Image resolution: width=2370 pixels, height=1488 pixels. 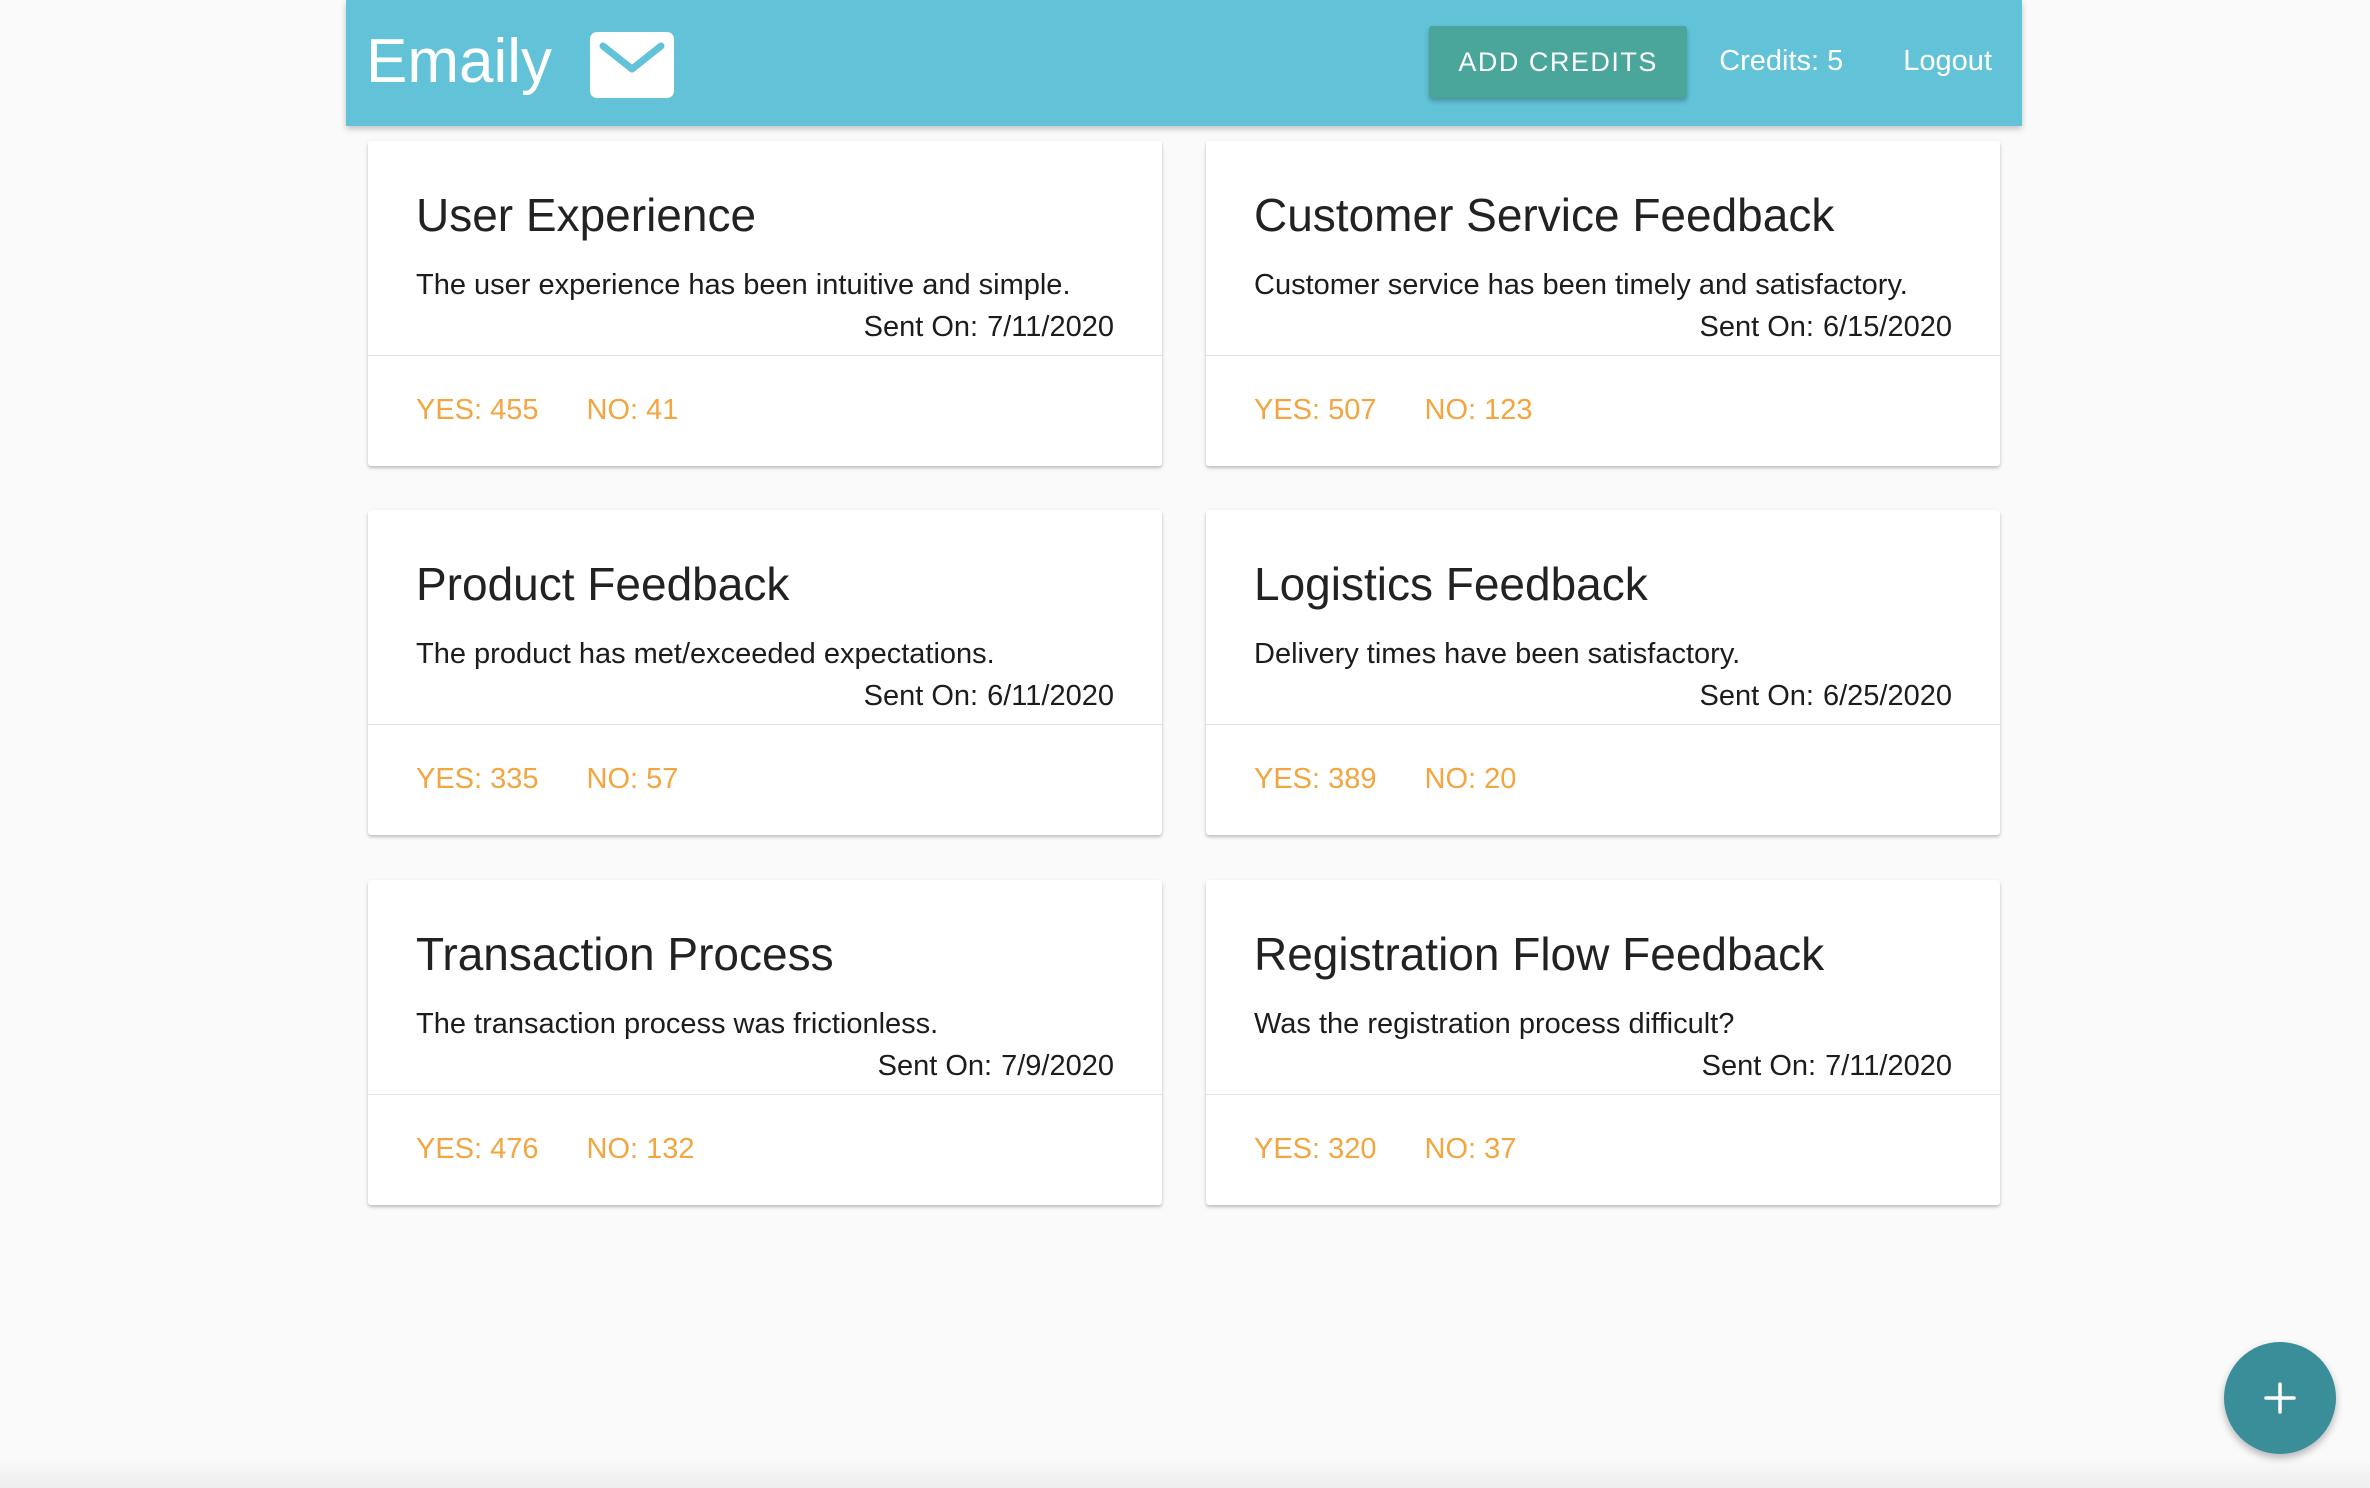 I want to click on survey-sent-date: Sent On: 6/25/2020, so click(x=1826, y=696).